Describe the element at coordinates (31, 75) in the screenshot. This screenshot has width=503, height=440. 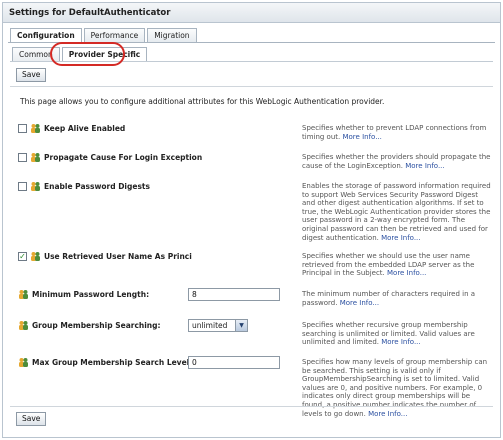
I see `save-button-top: Save` at that location.